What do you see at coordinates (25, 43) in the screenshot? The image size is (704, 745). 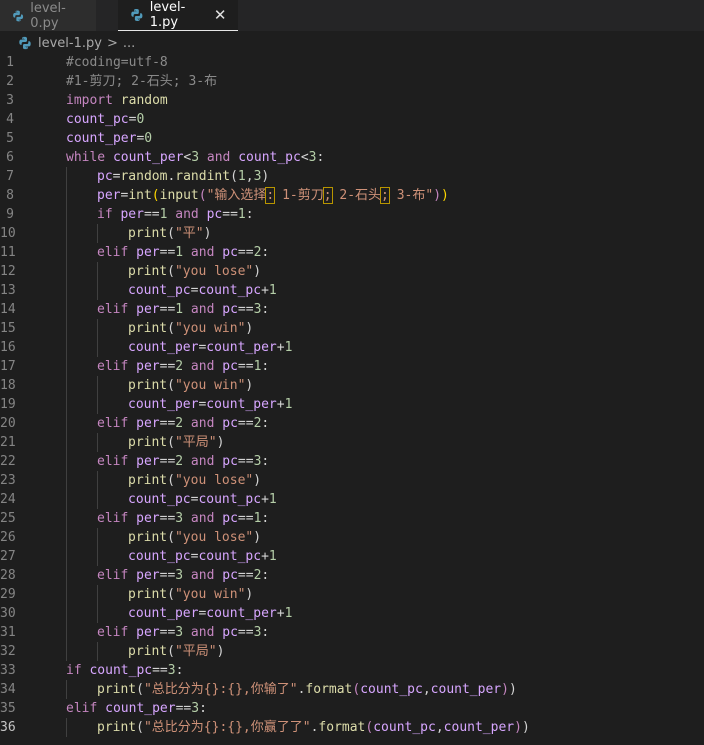 I see `python-file-icon` at bounding box center [25, 43].